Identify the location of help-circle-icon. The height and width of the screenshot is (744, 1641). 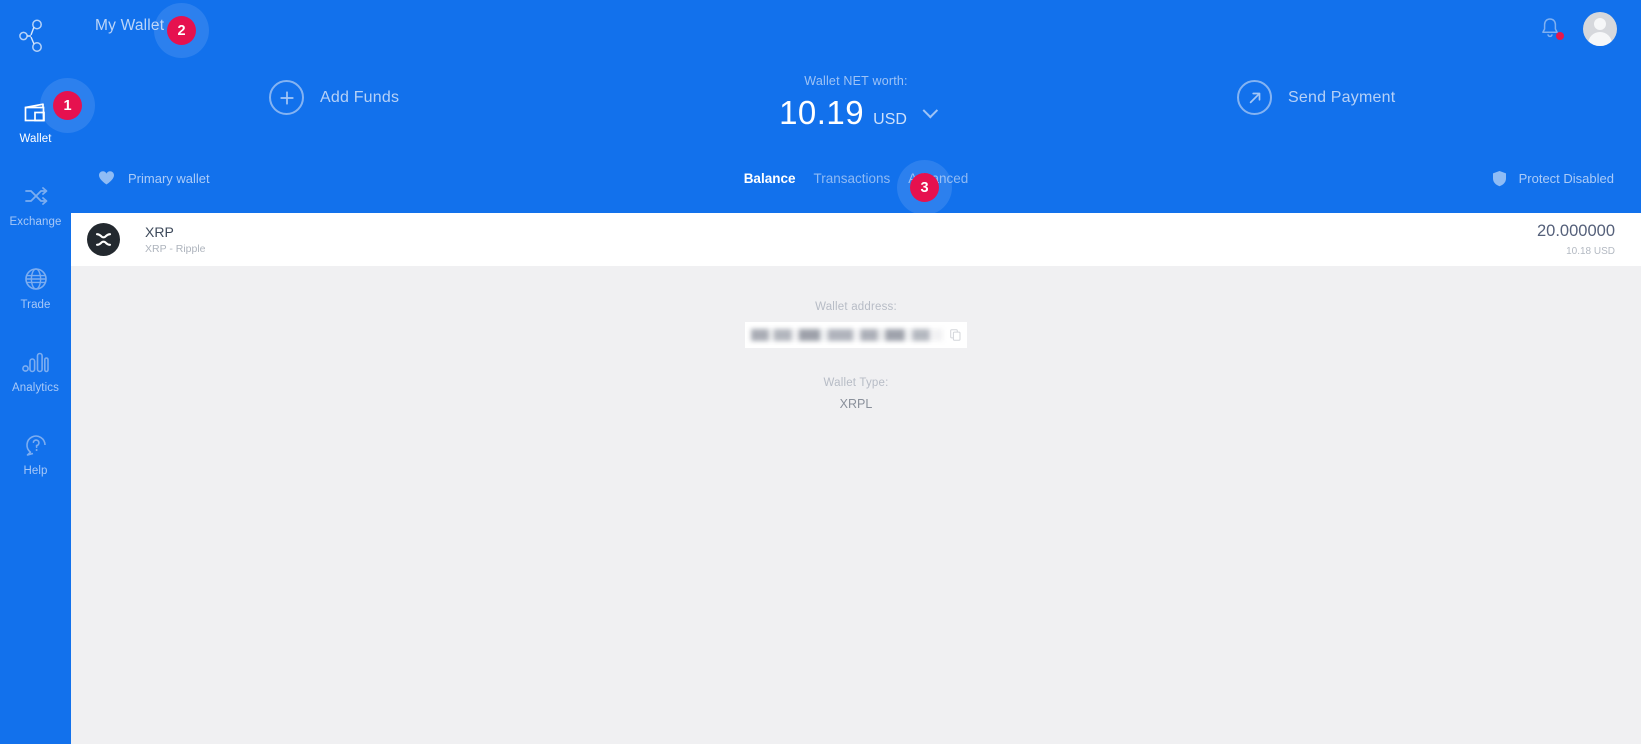
(36, 445).